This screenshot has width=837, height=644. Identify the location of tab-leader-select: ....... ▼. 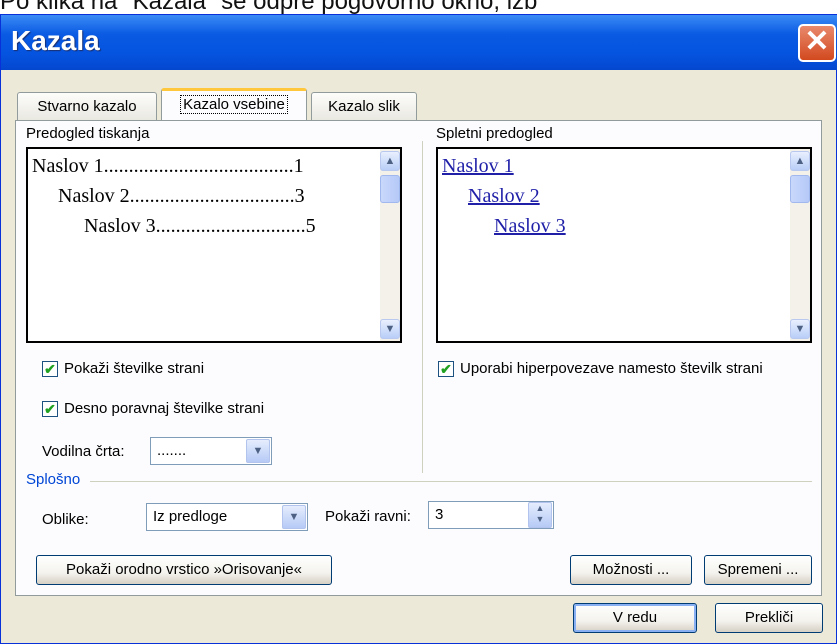
(211, 451).